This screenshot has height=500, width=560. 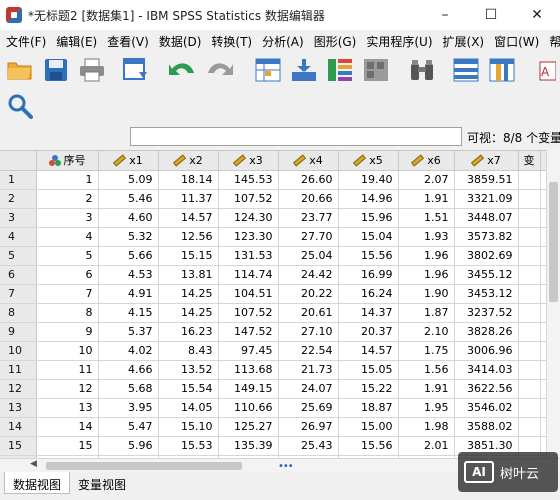 I want to click on variables-icon, so click(x=340, y=70).